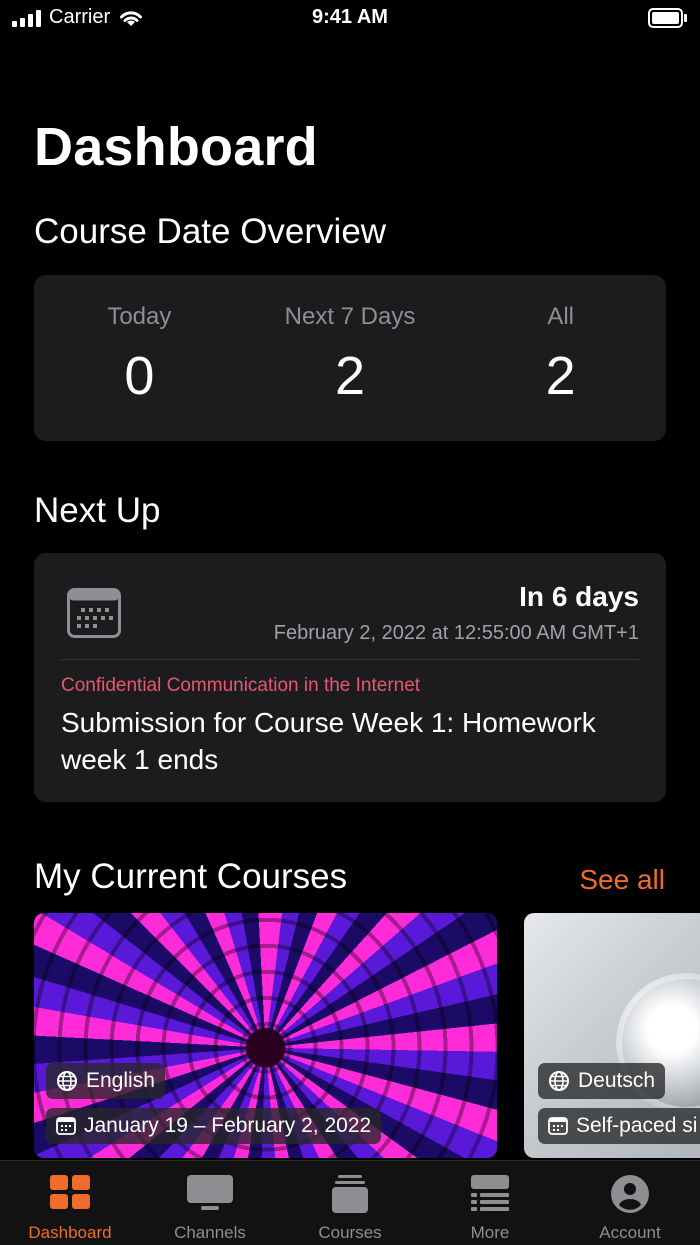 The image size is (700, 1245). I want to click on battery-icon, so click(668, 20).